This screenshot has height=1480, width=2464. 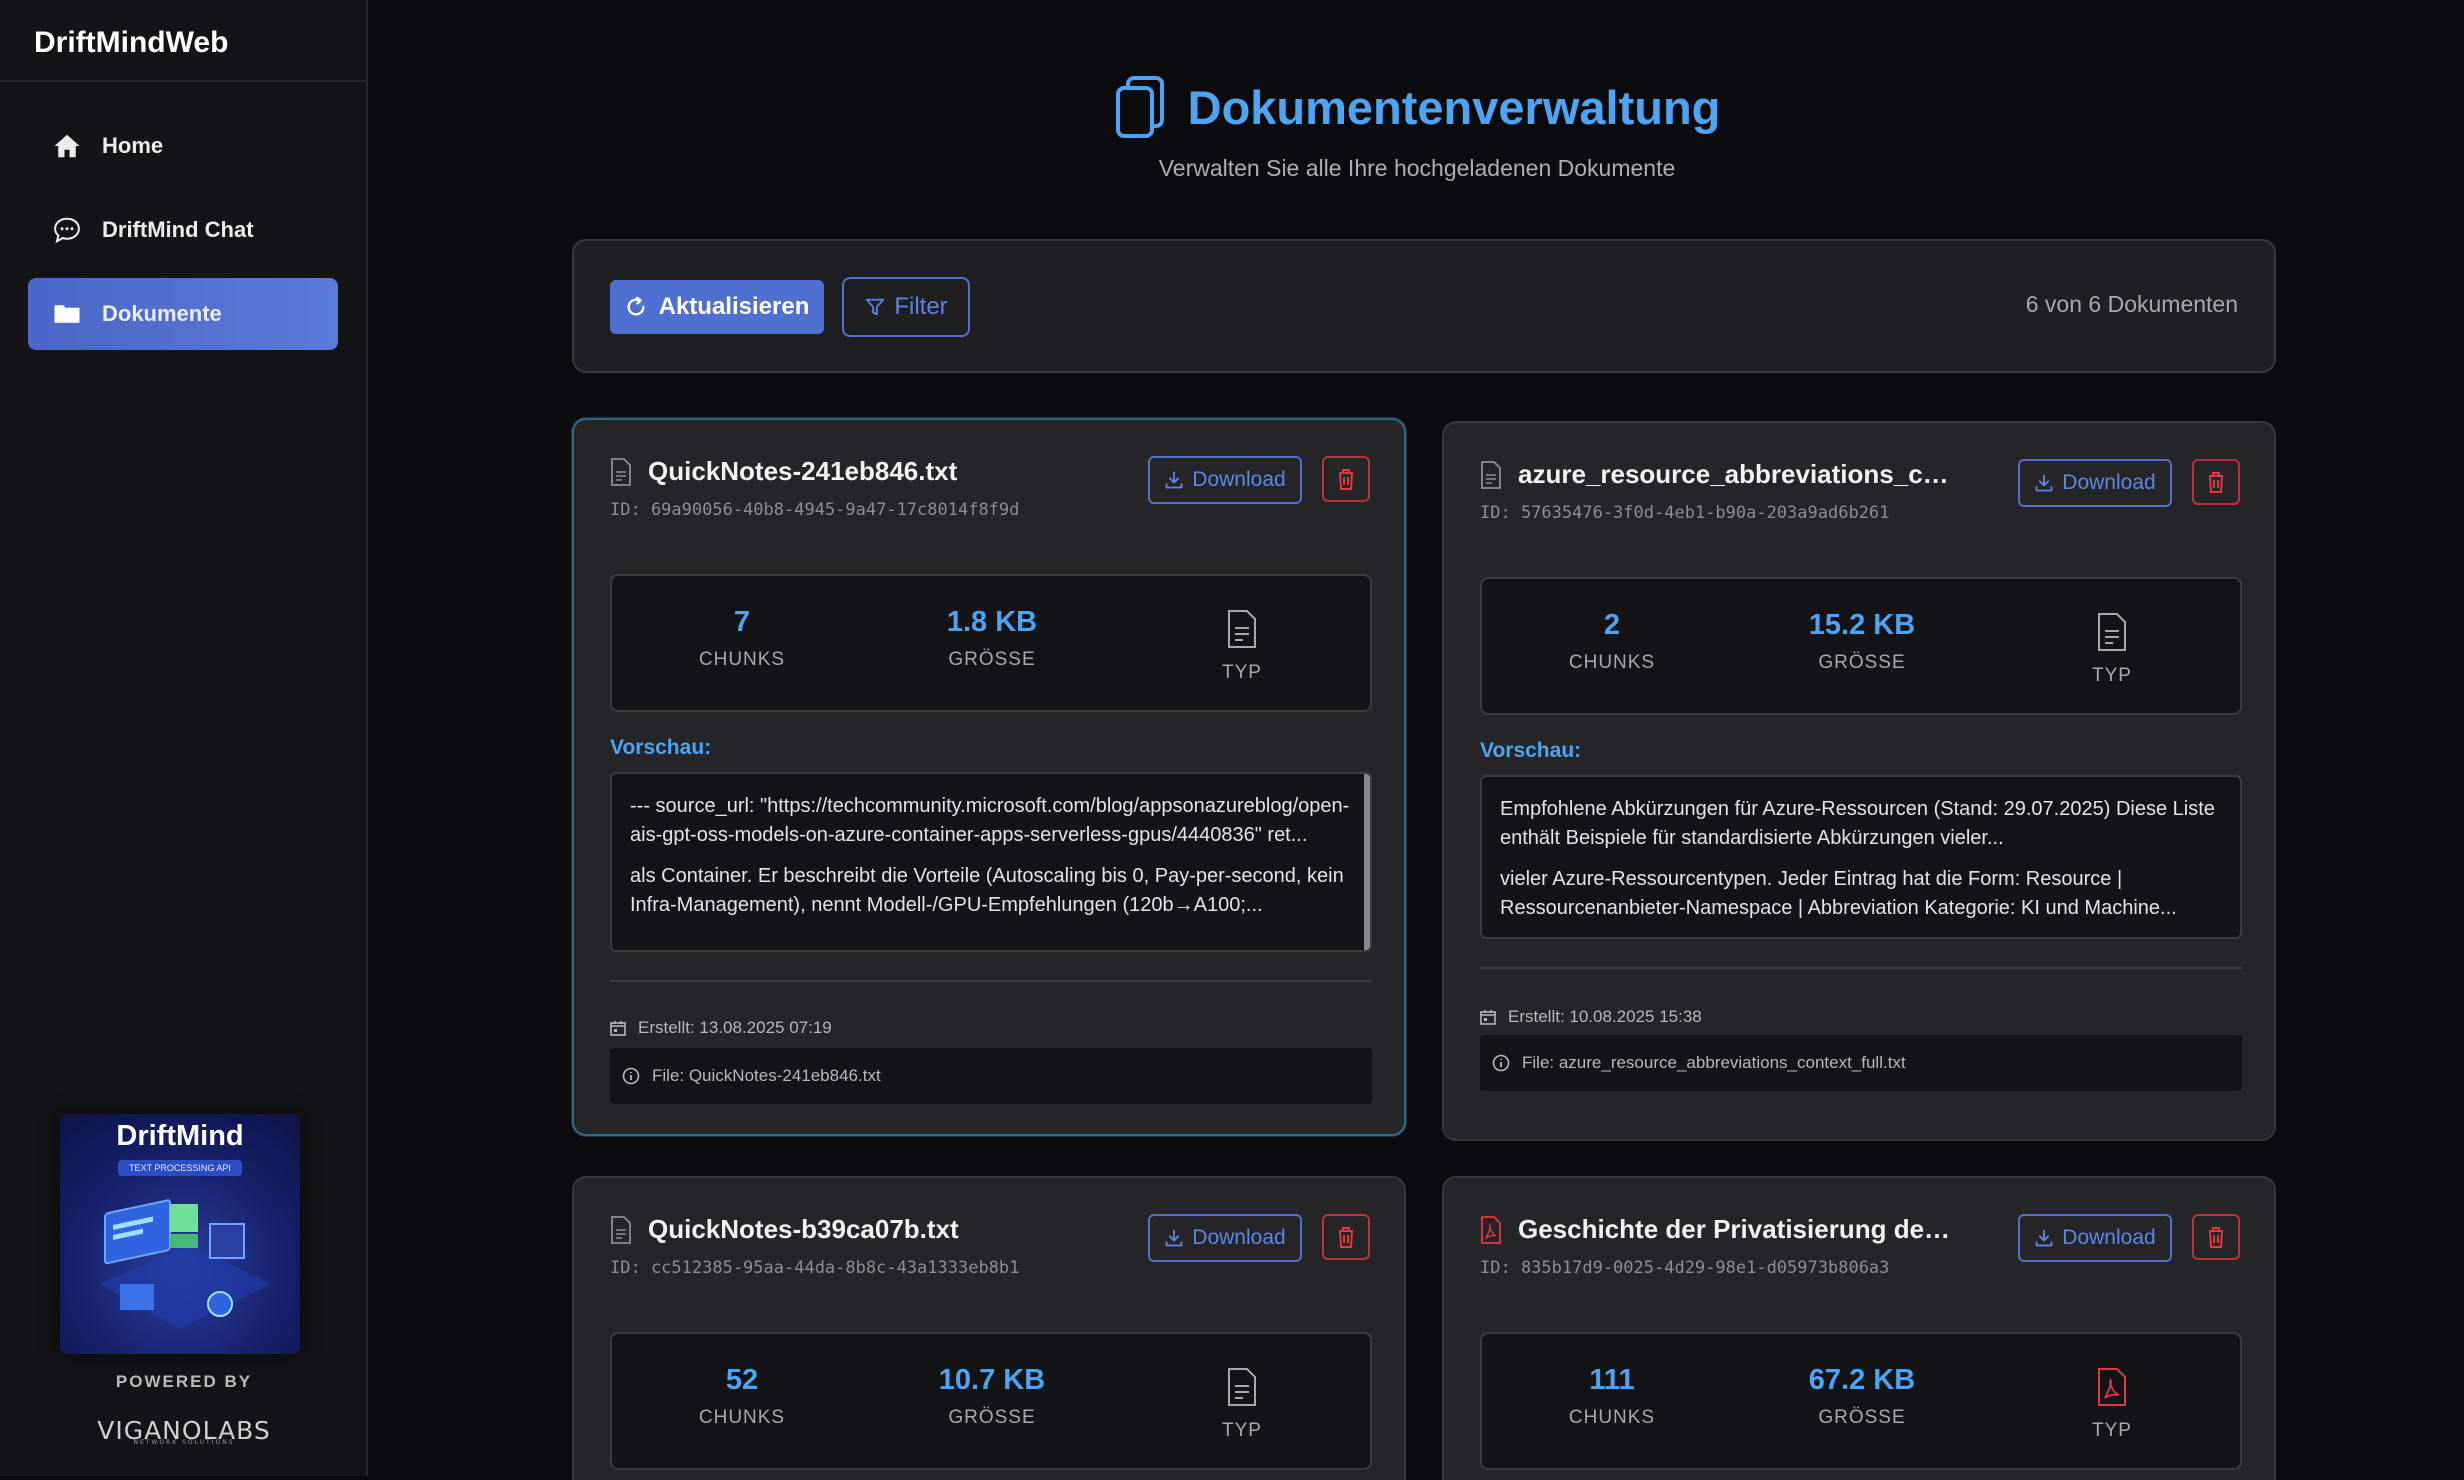 What do you see at coordinates (133, 145) in the screenshot?
I see `sidebar-item-label: Home` at bounding box center [133, 145].